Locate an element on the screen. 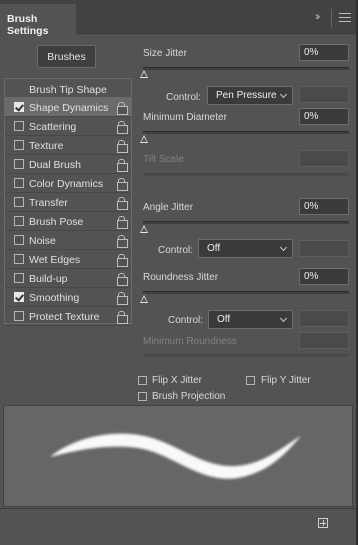 The width and height of the screenshot is (358, 545). brush-stroke-preview-graphic is located at coordinates (175, 456).